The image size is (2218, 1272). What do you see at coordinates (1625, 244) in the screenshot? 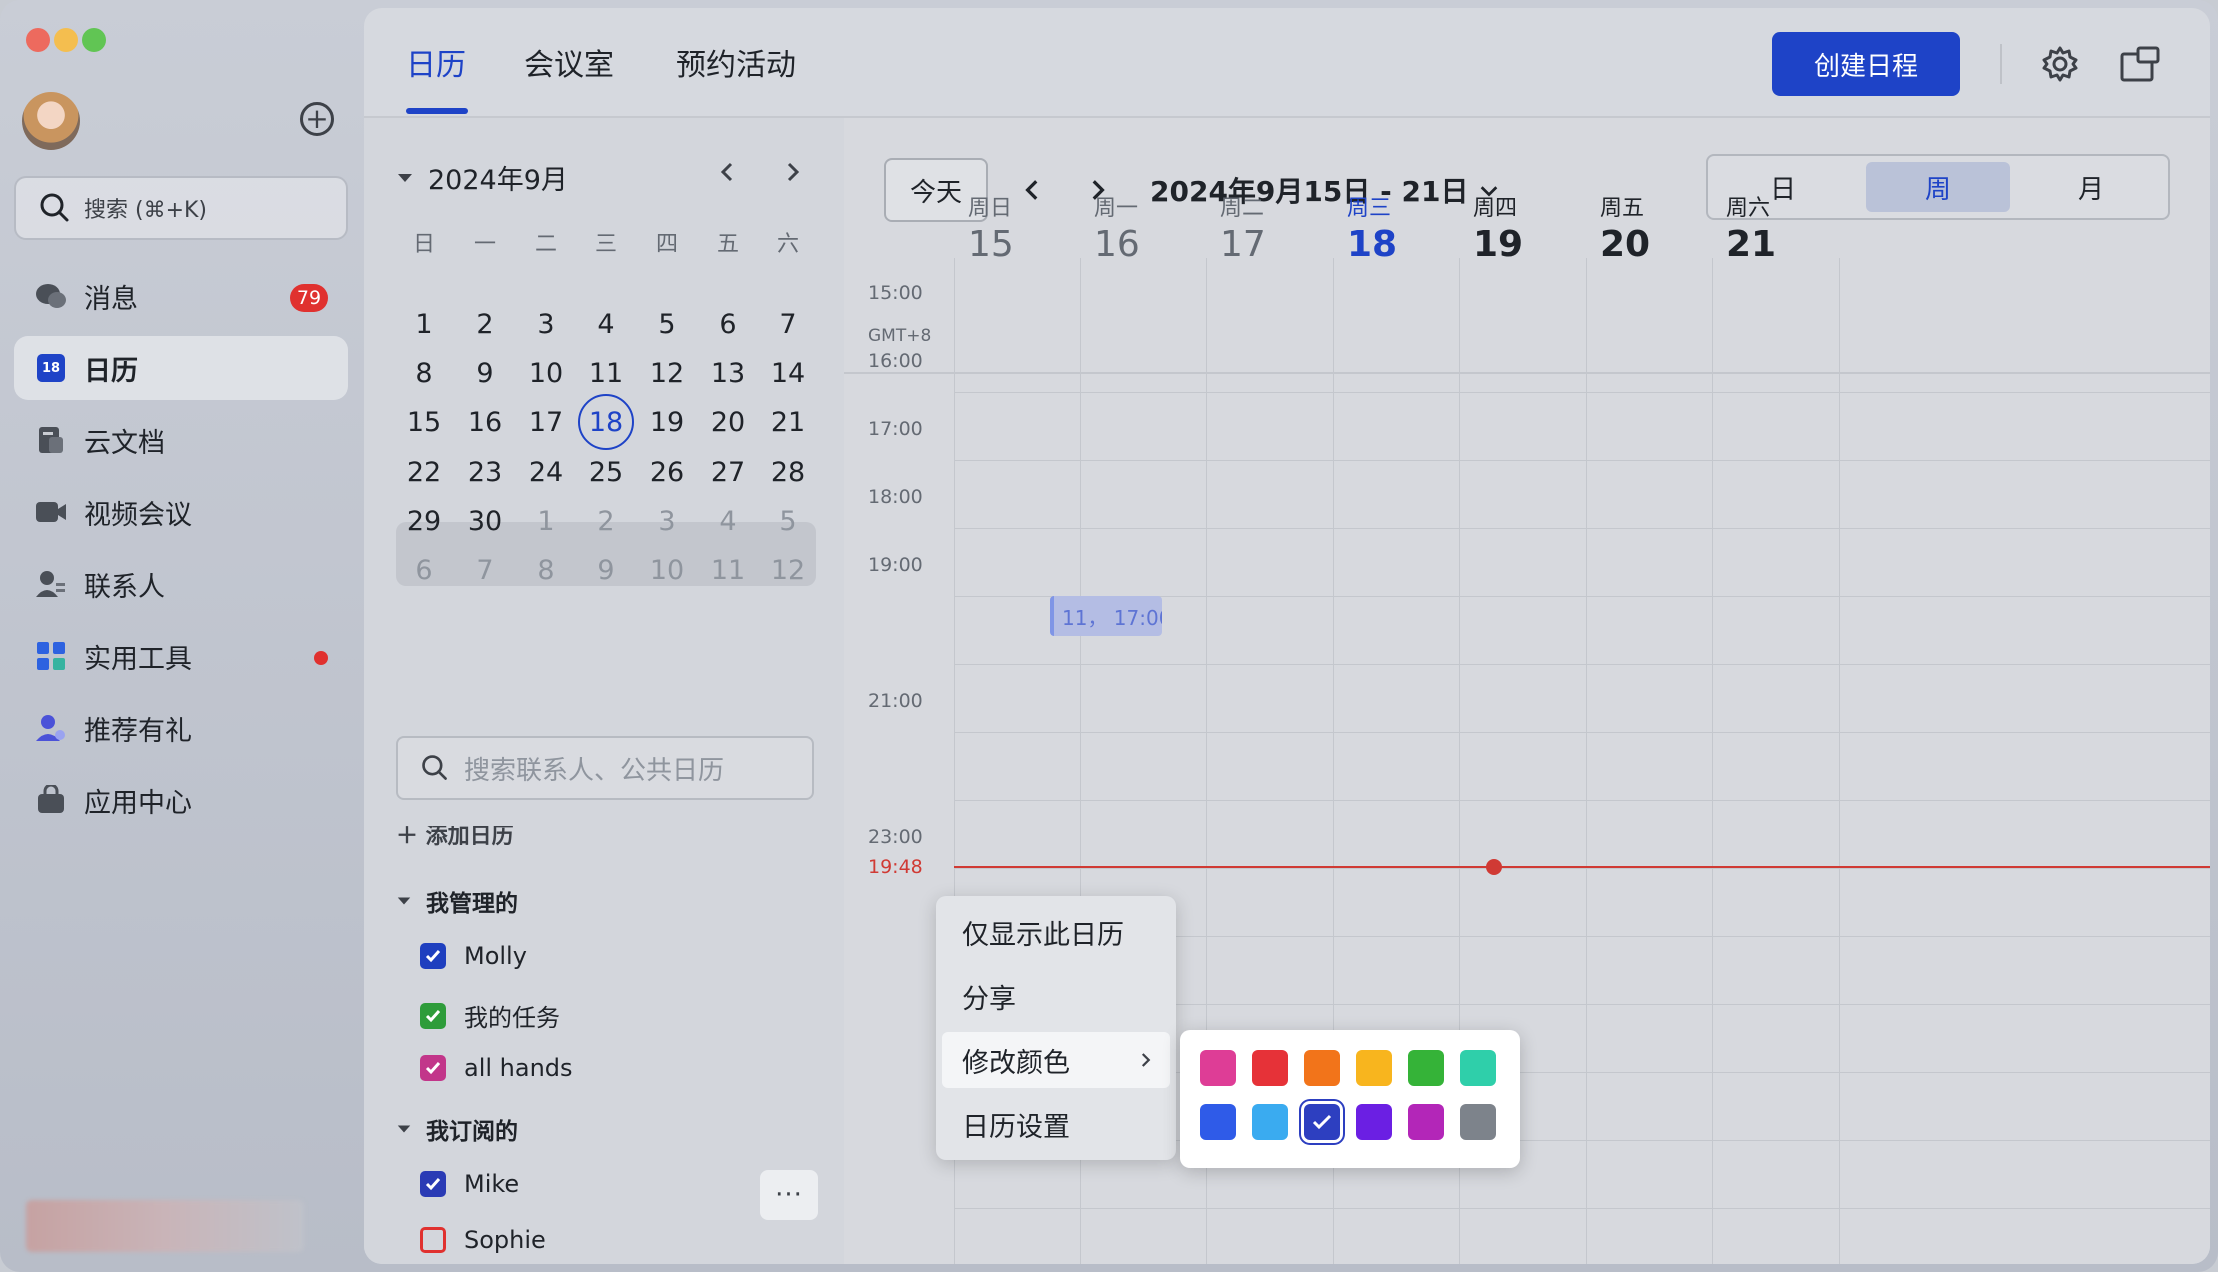
I see `day-header-number: 20` at bounding box center [1625, 244].